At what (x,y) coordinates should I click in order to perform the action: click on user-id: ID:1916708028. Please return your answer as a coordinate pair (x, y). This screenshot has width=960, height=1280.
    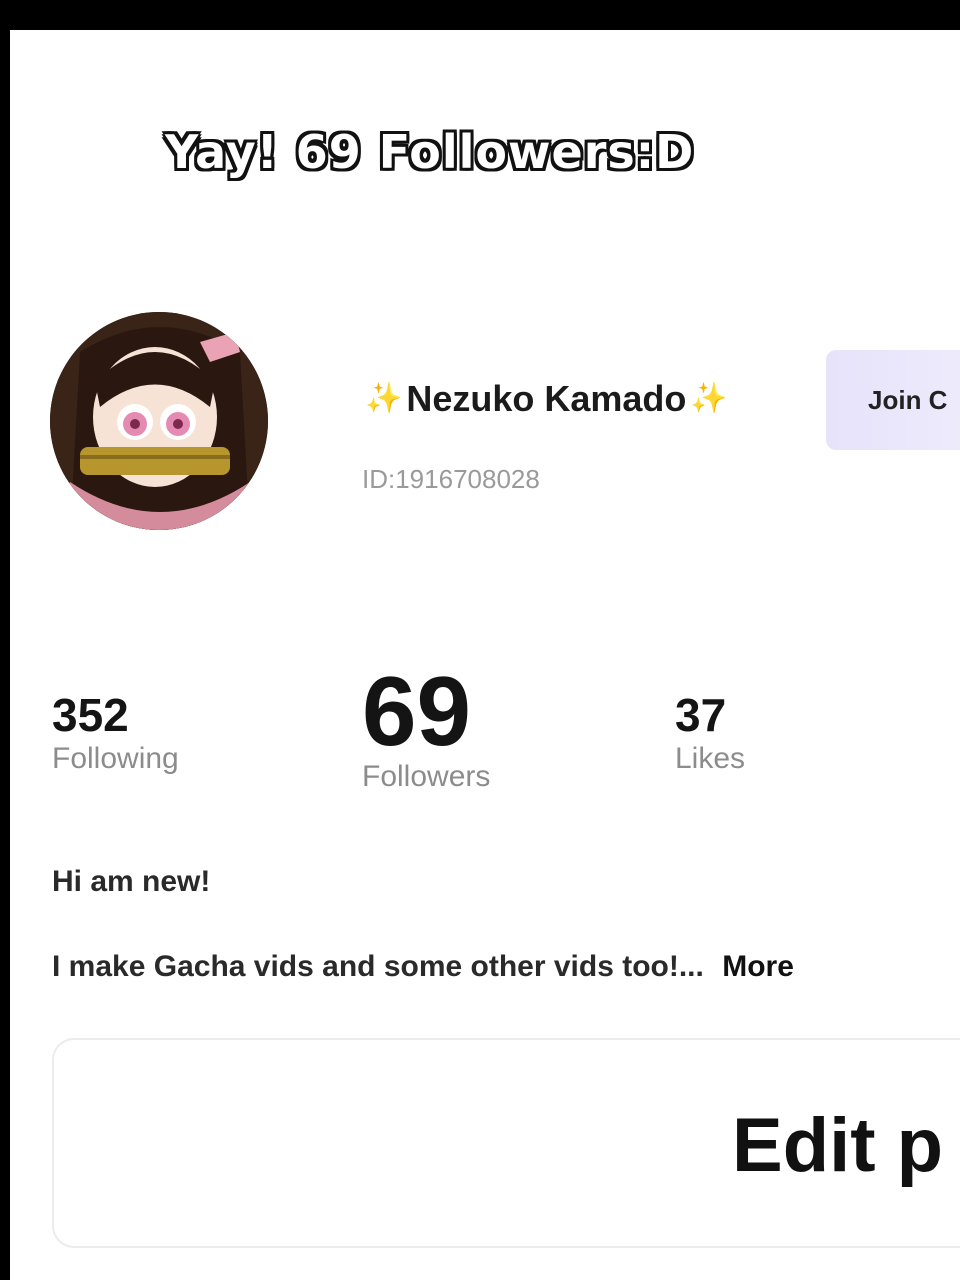
    Looking at the image, I should click on (451, 479).